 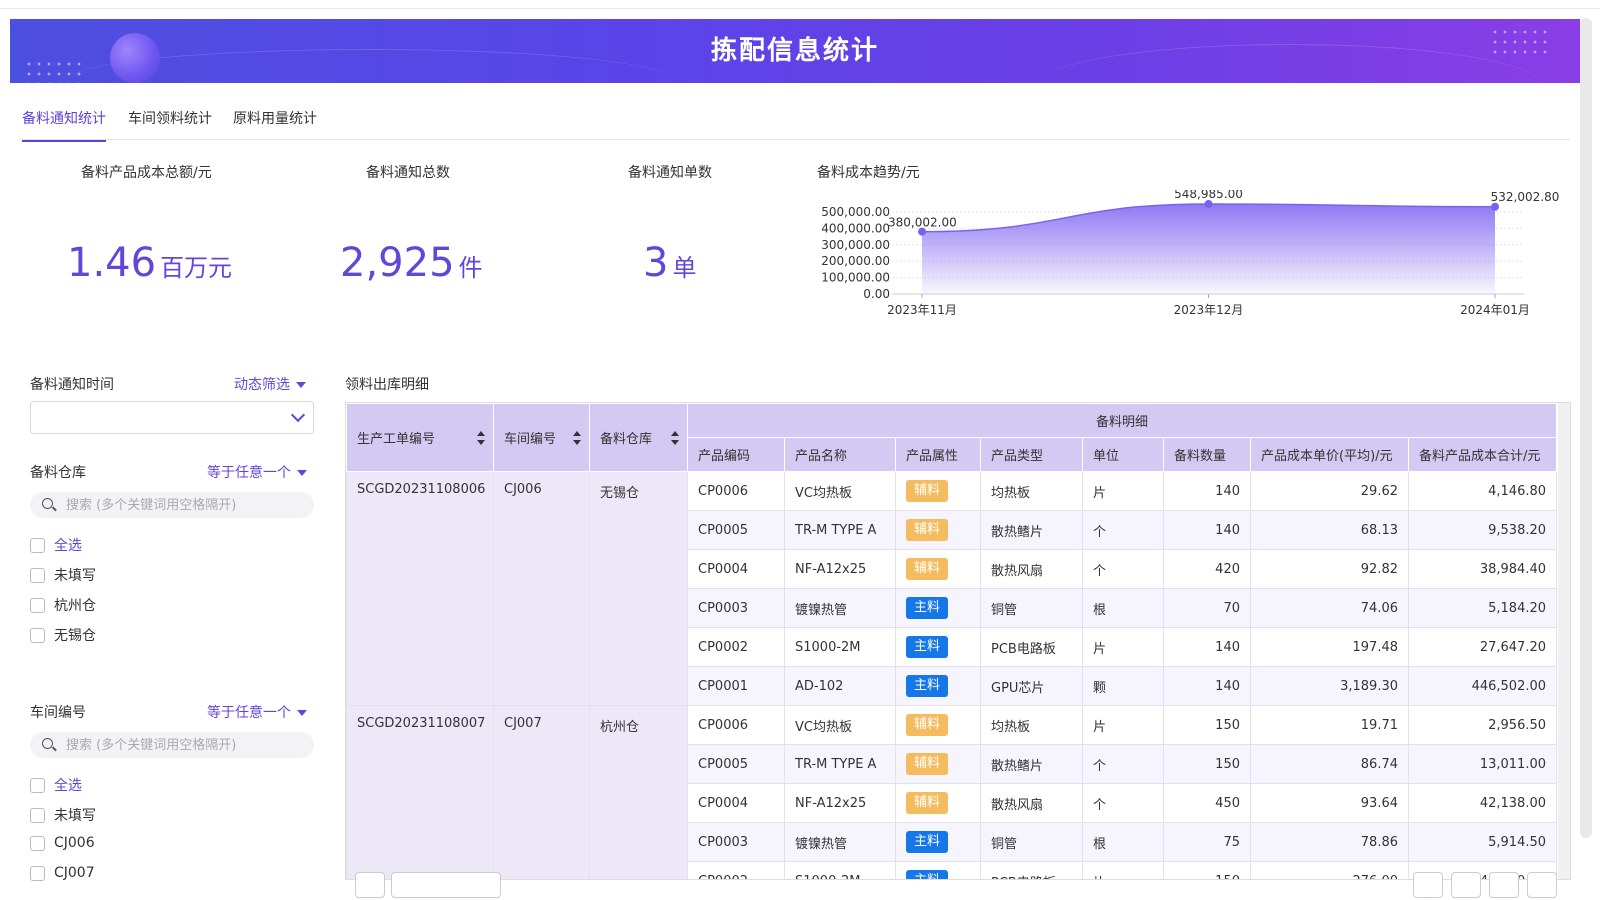 I want to click on cell-type: 均热板, so click(x=1031, y=725).